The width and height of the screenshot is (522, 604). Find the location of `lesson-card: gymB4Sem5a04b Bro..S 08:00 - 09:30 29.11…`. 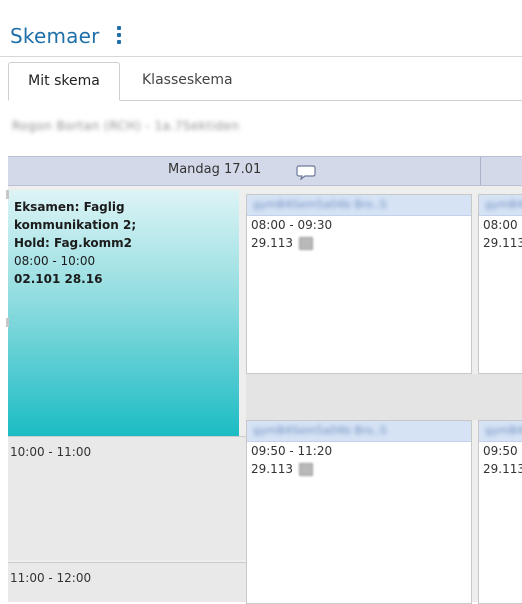

lesson-card: gymB4Sem5a04b Bro..S 08:00 - 09:30 29.11… is located at coordinates (359, 284).